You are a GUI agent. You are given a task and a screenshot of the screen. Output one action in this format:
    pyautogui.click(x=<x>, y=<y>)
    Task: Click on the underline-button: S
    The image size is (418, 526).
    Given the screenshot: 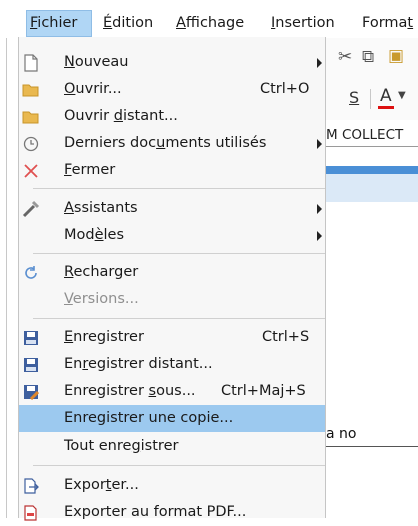 What is the action you would take?
    pyautogui.click(x=354, y=97)
    